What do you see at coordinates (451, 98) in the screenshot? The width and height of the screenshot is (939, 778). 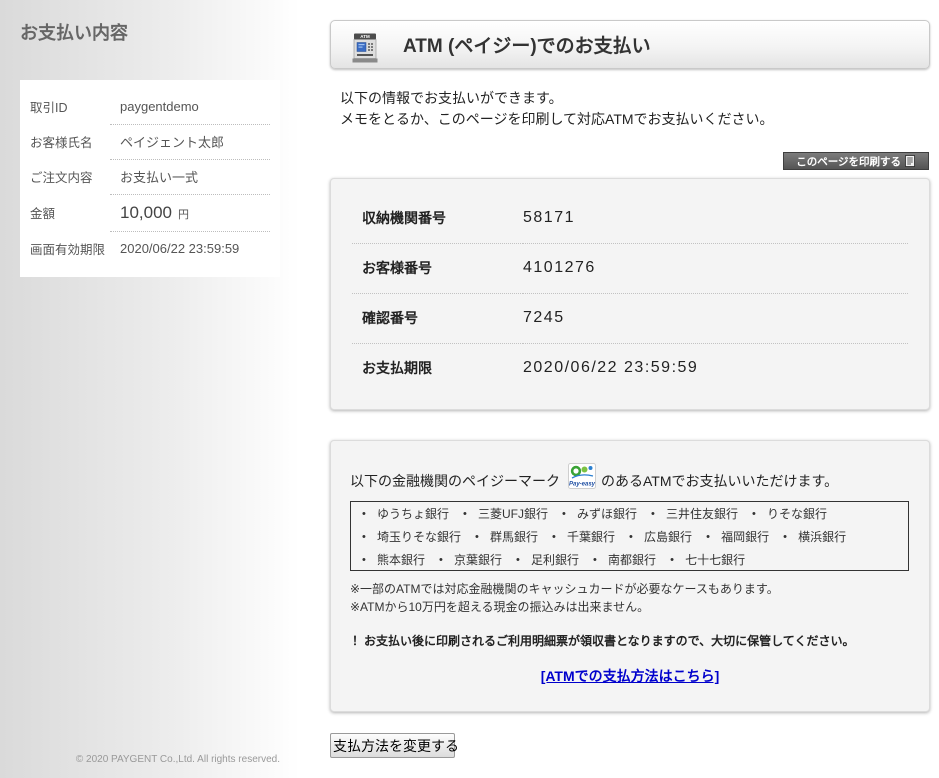 I see `intro-line: 以下の情報でお支払いができます。` at bounding box center [451, 98].